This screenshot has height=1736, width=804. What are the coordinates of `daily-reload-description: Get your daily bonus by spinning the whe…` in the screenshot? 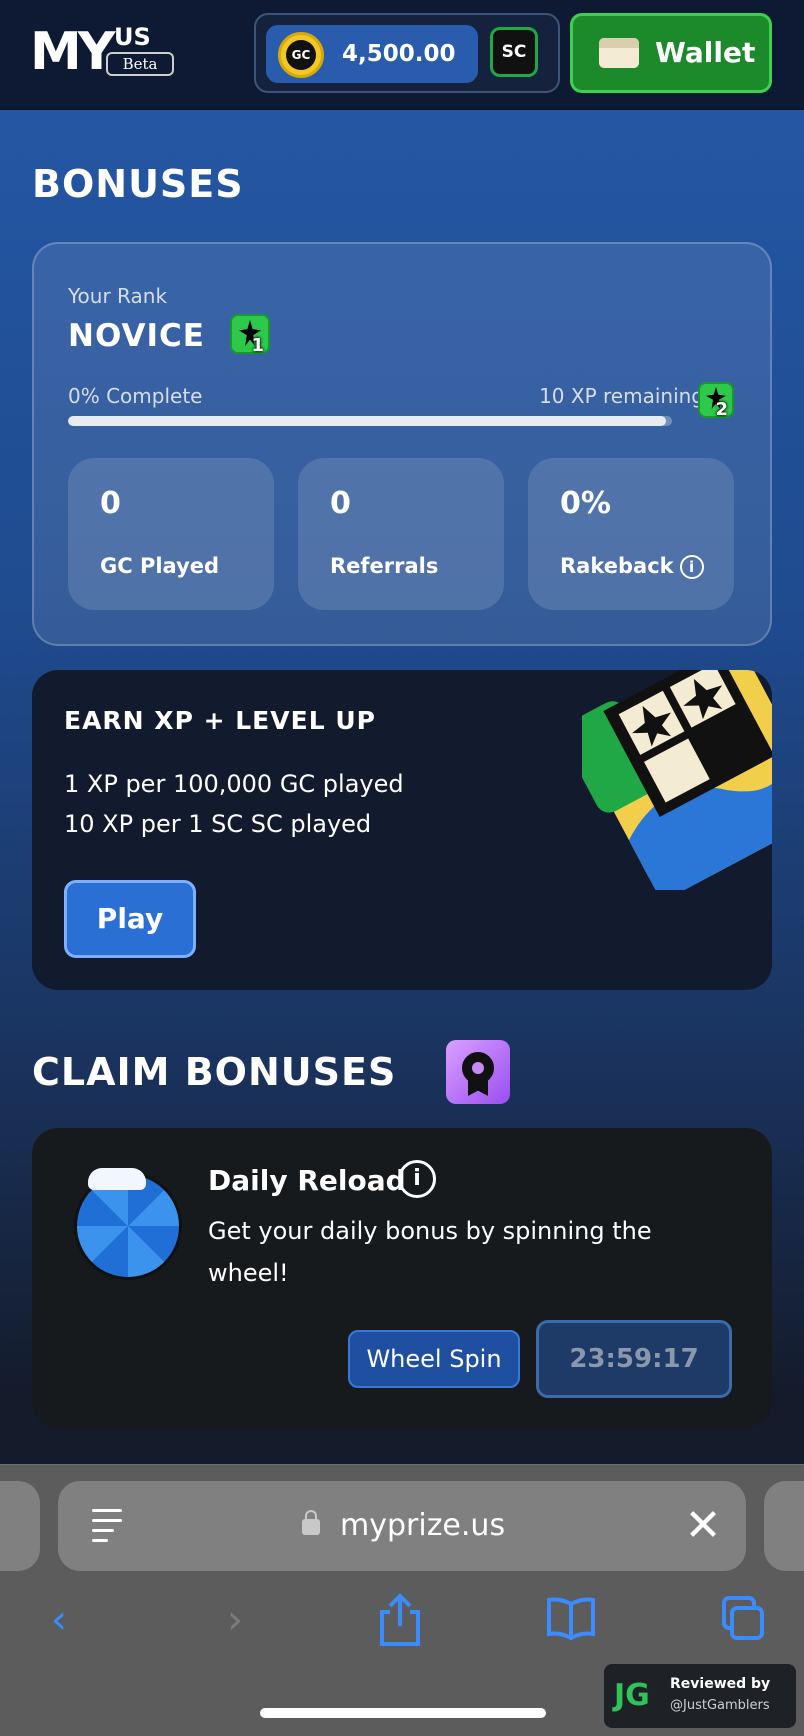 It's located at (430, 1252).